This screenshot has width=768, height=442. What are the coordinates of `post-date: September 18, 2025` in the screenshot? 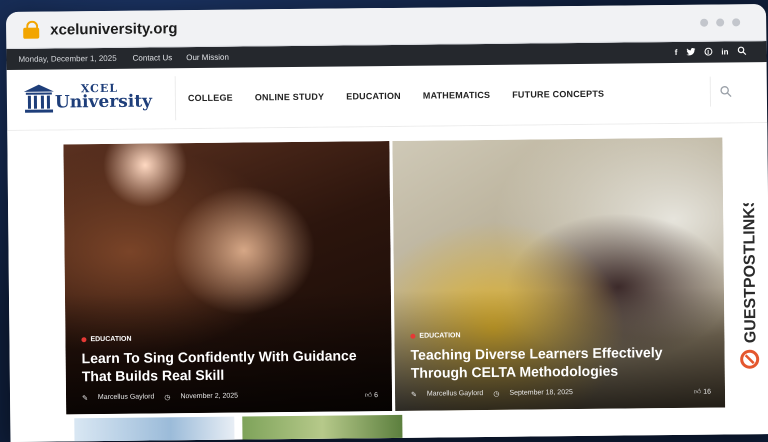 It's located at (541, 393).